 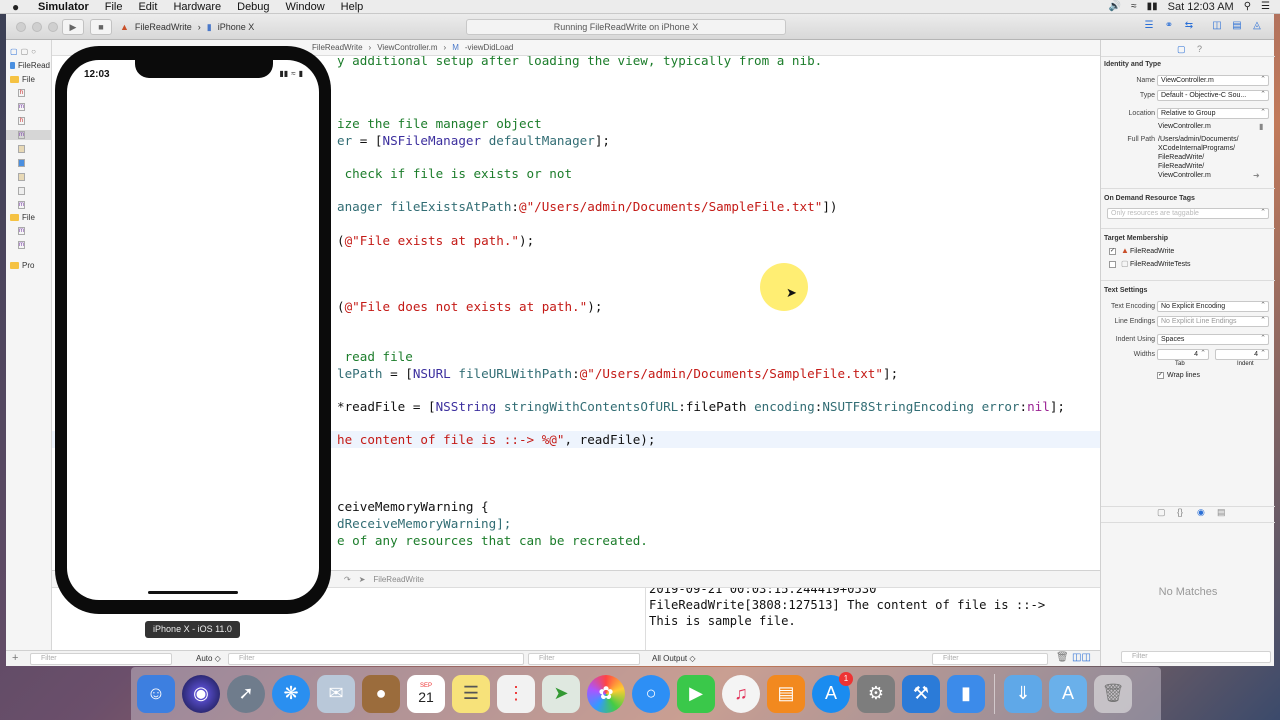 I want to click on applications-folder-icon: A, so click(x=1068, y=693).